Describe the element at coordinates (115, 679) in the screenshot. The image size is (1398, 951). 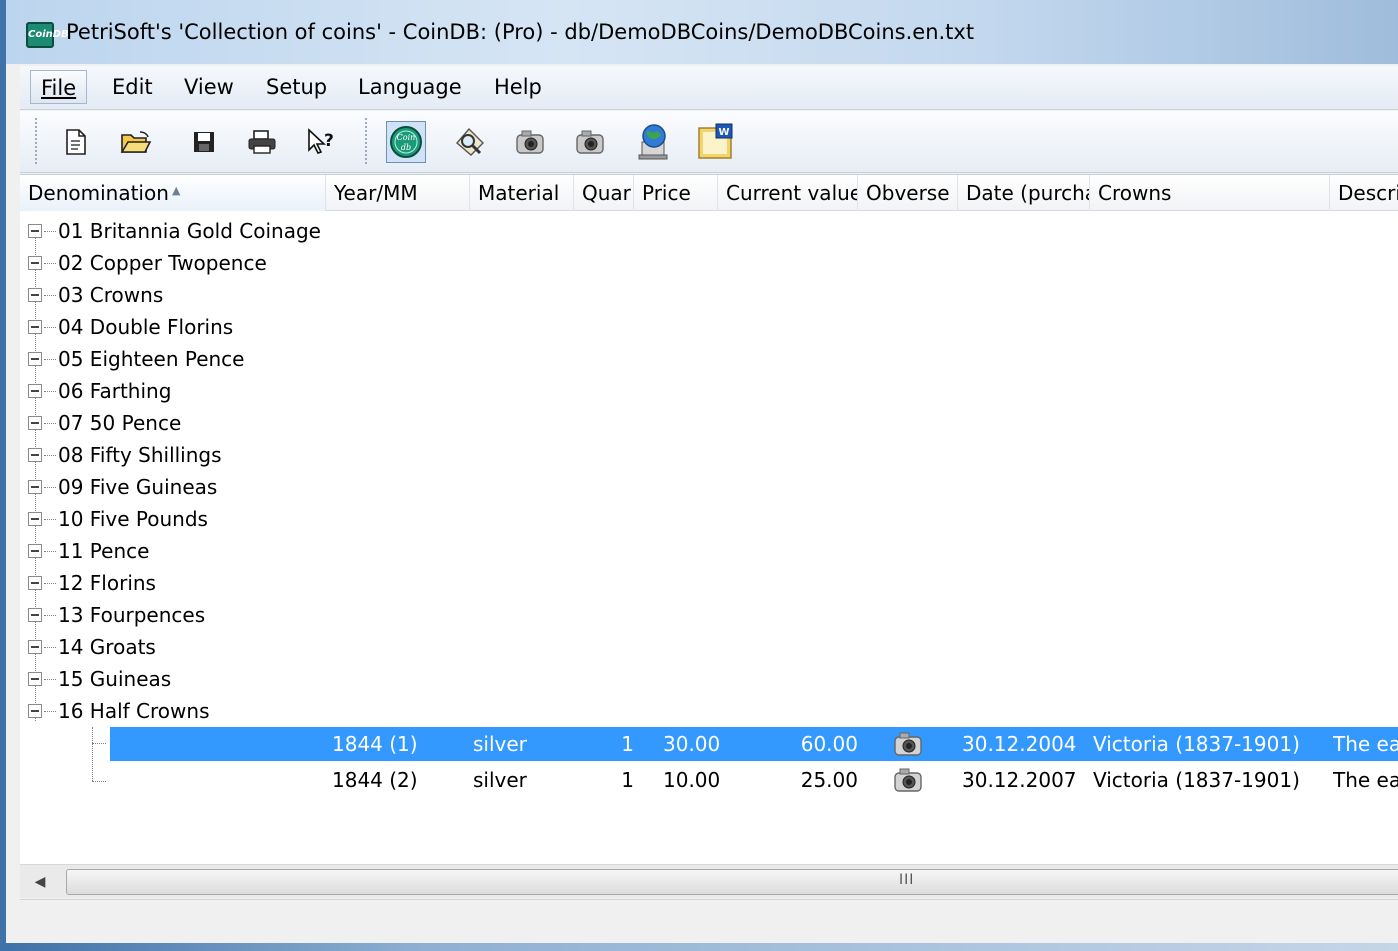
I see `tree-node-label: 15 Guineas` at that location.